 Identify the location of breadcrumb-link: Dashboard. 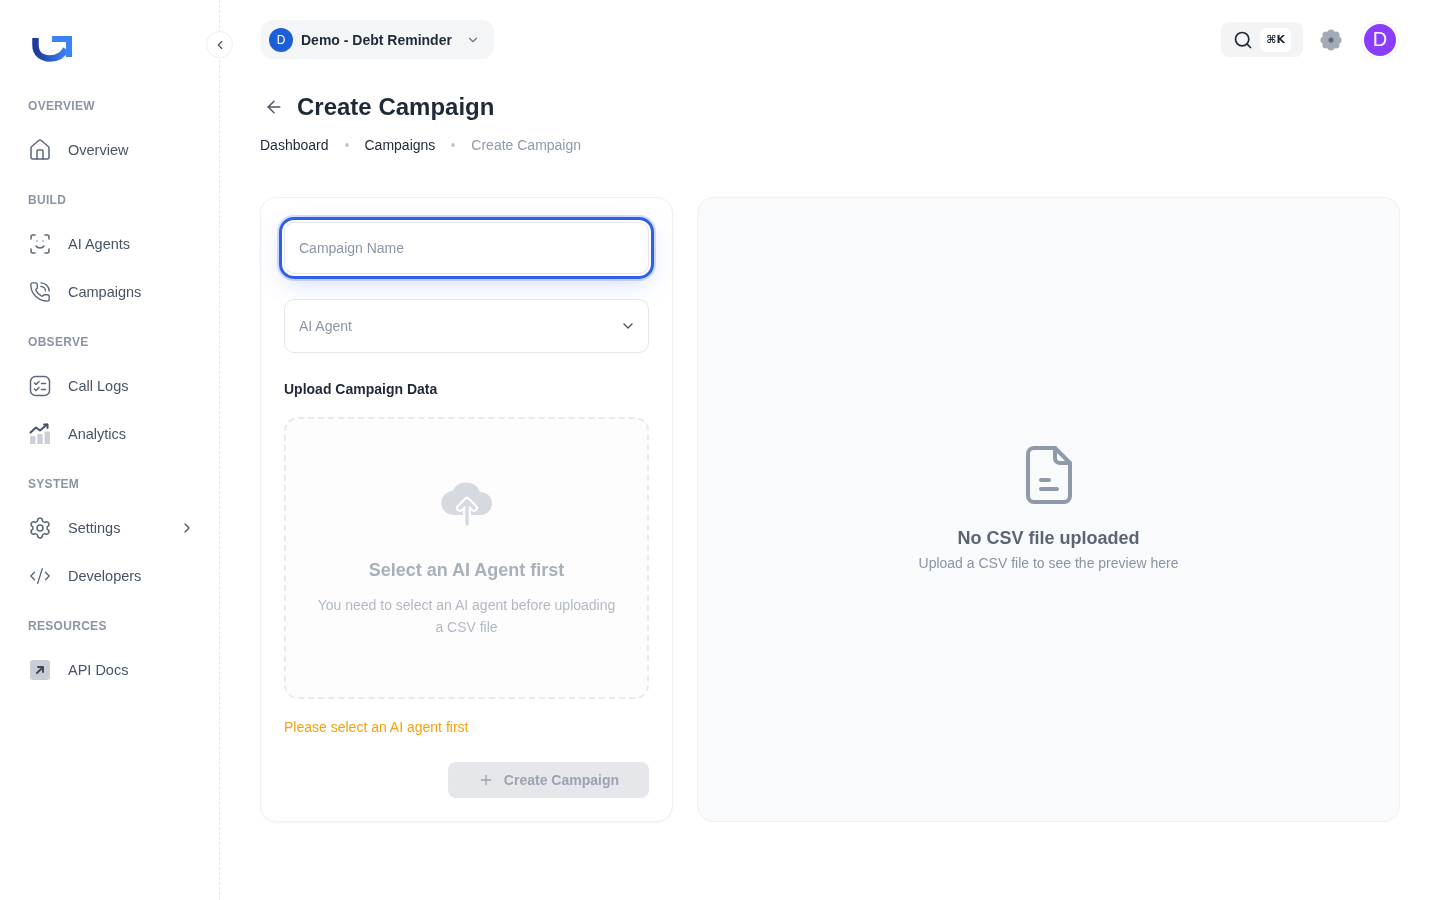
(294, 145).